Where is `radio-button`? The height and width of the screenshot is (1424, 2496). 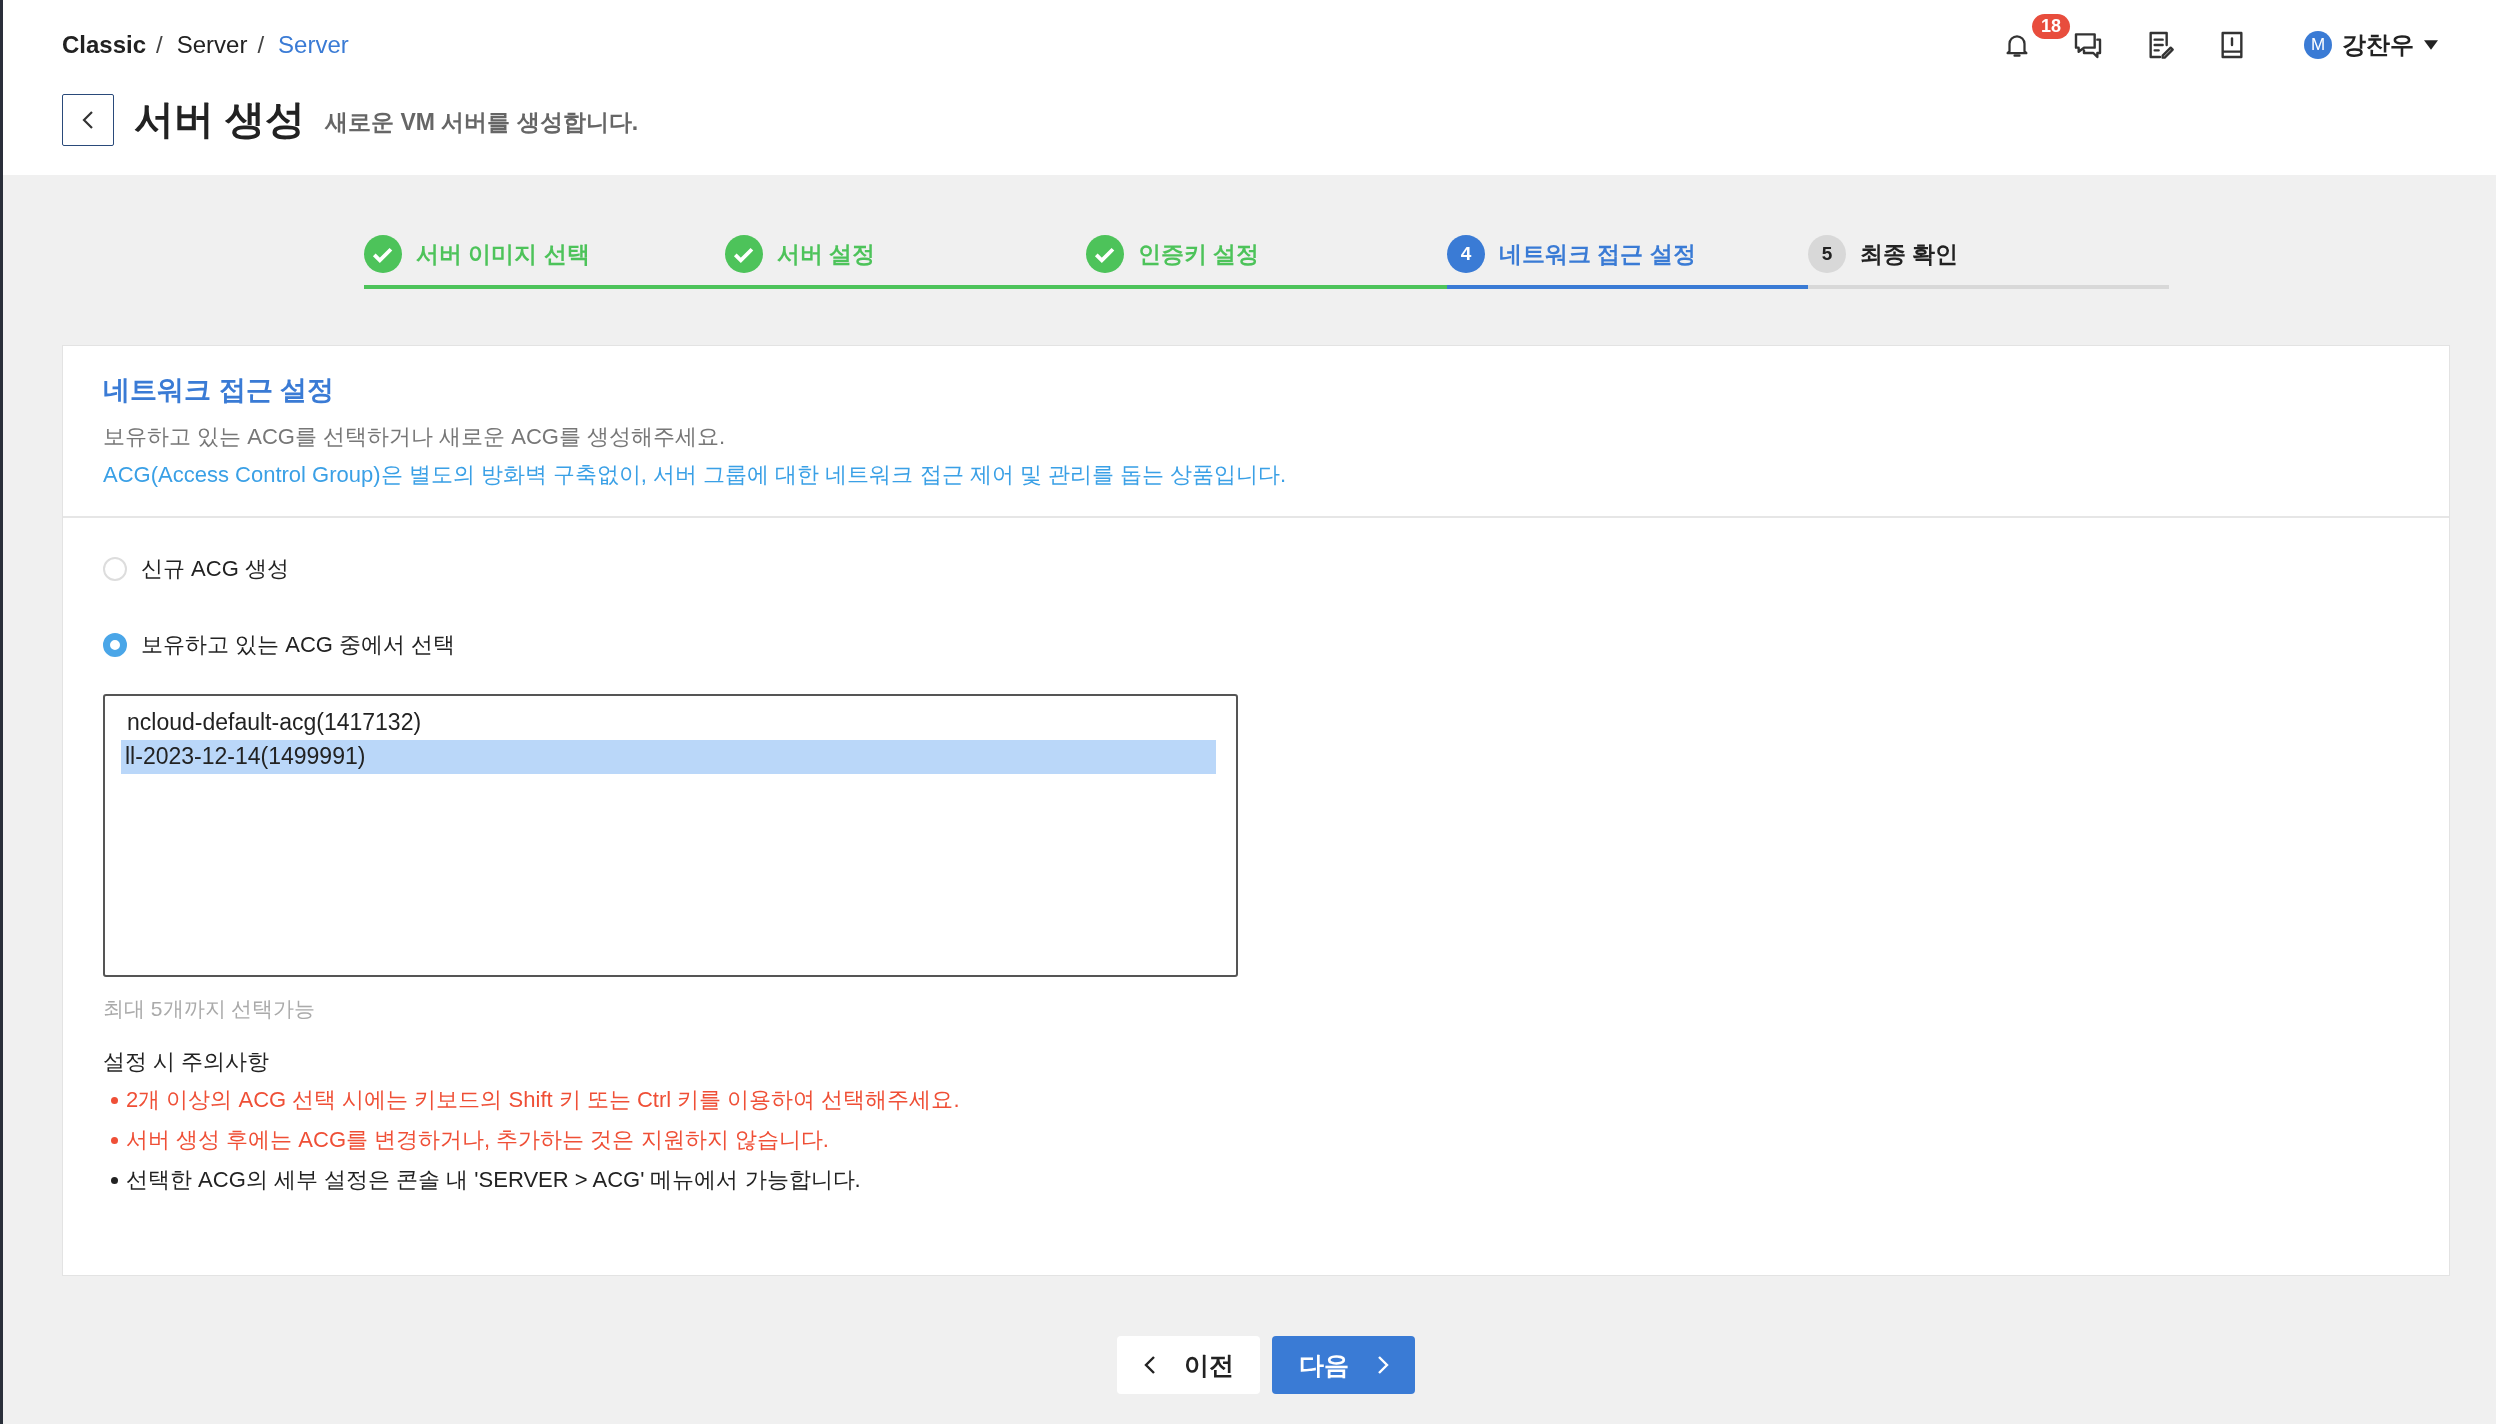 radio-button is located at coordinates (115, 645).